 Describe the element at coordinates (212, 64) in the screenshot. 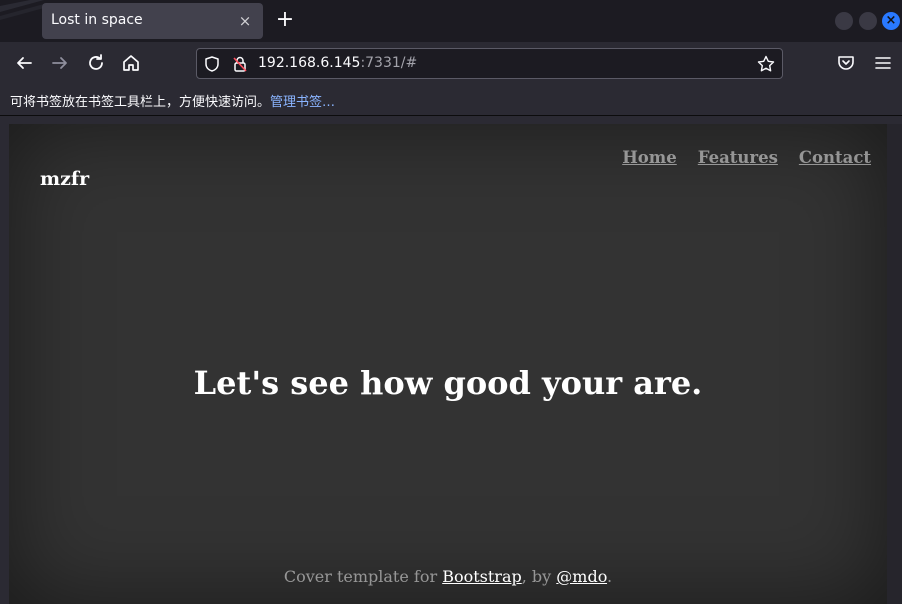

I see `shield-icon` at that location.